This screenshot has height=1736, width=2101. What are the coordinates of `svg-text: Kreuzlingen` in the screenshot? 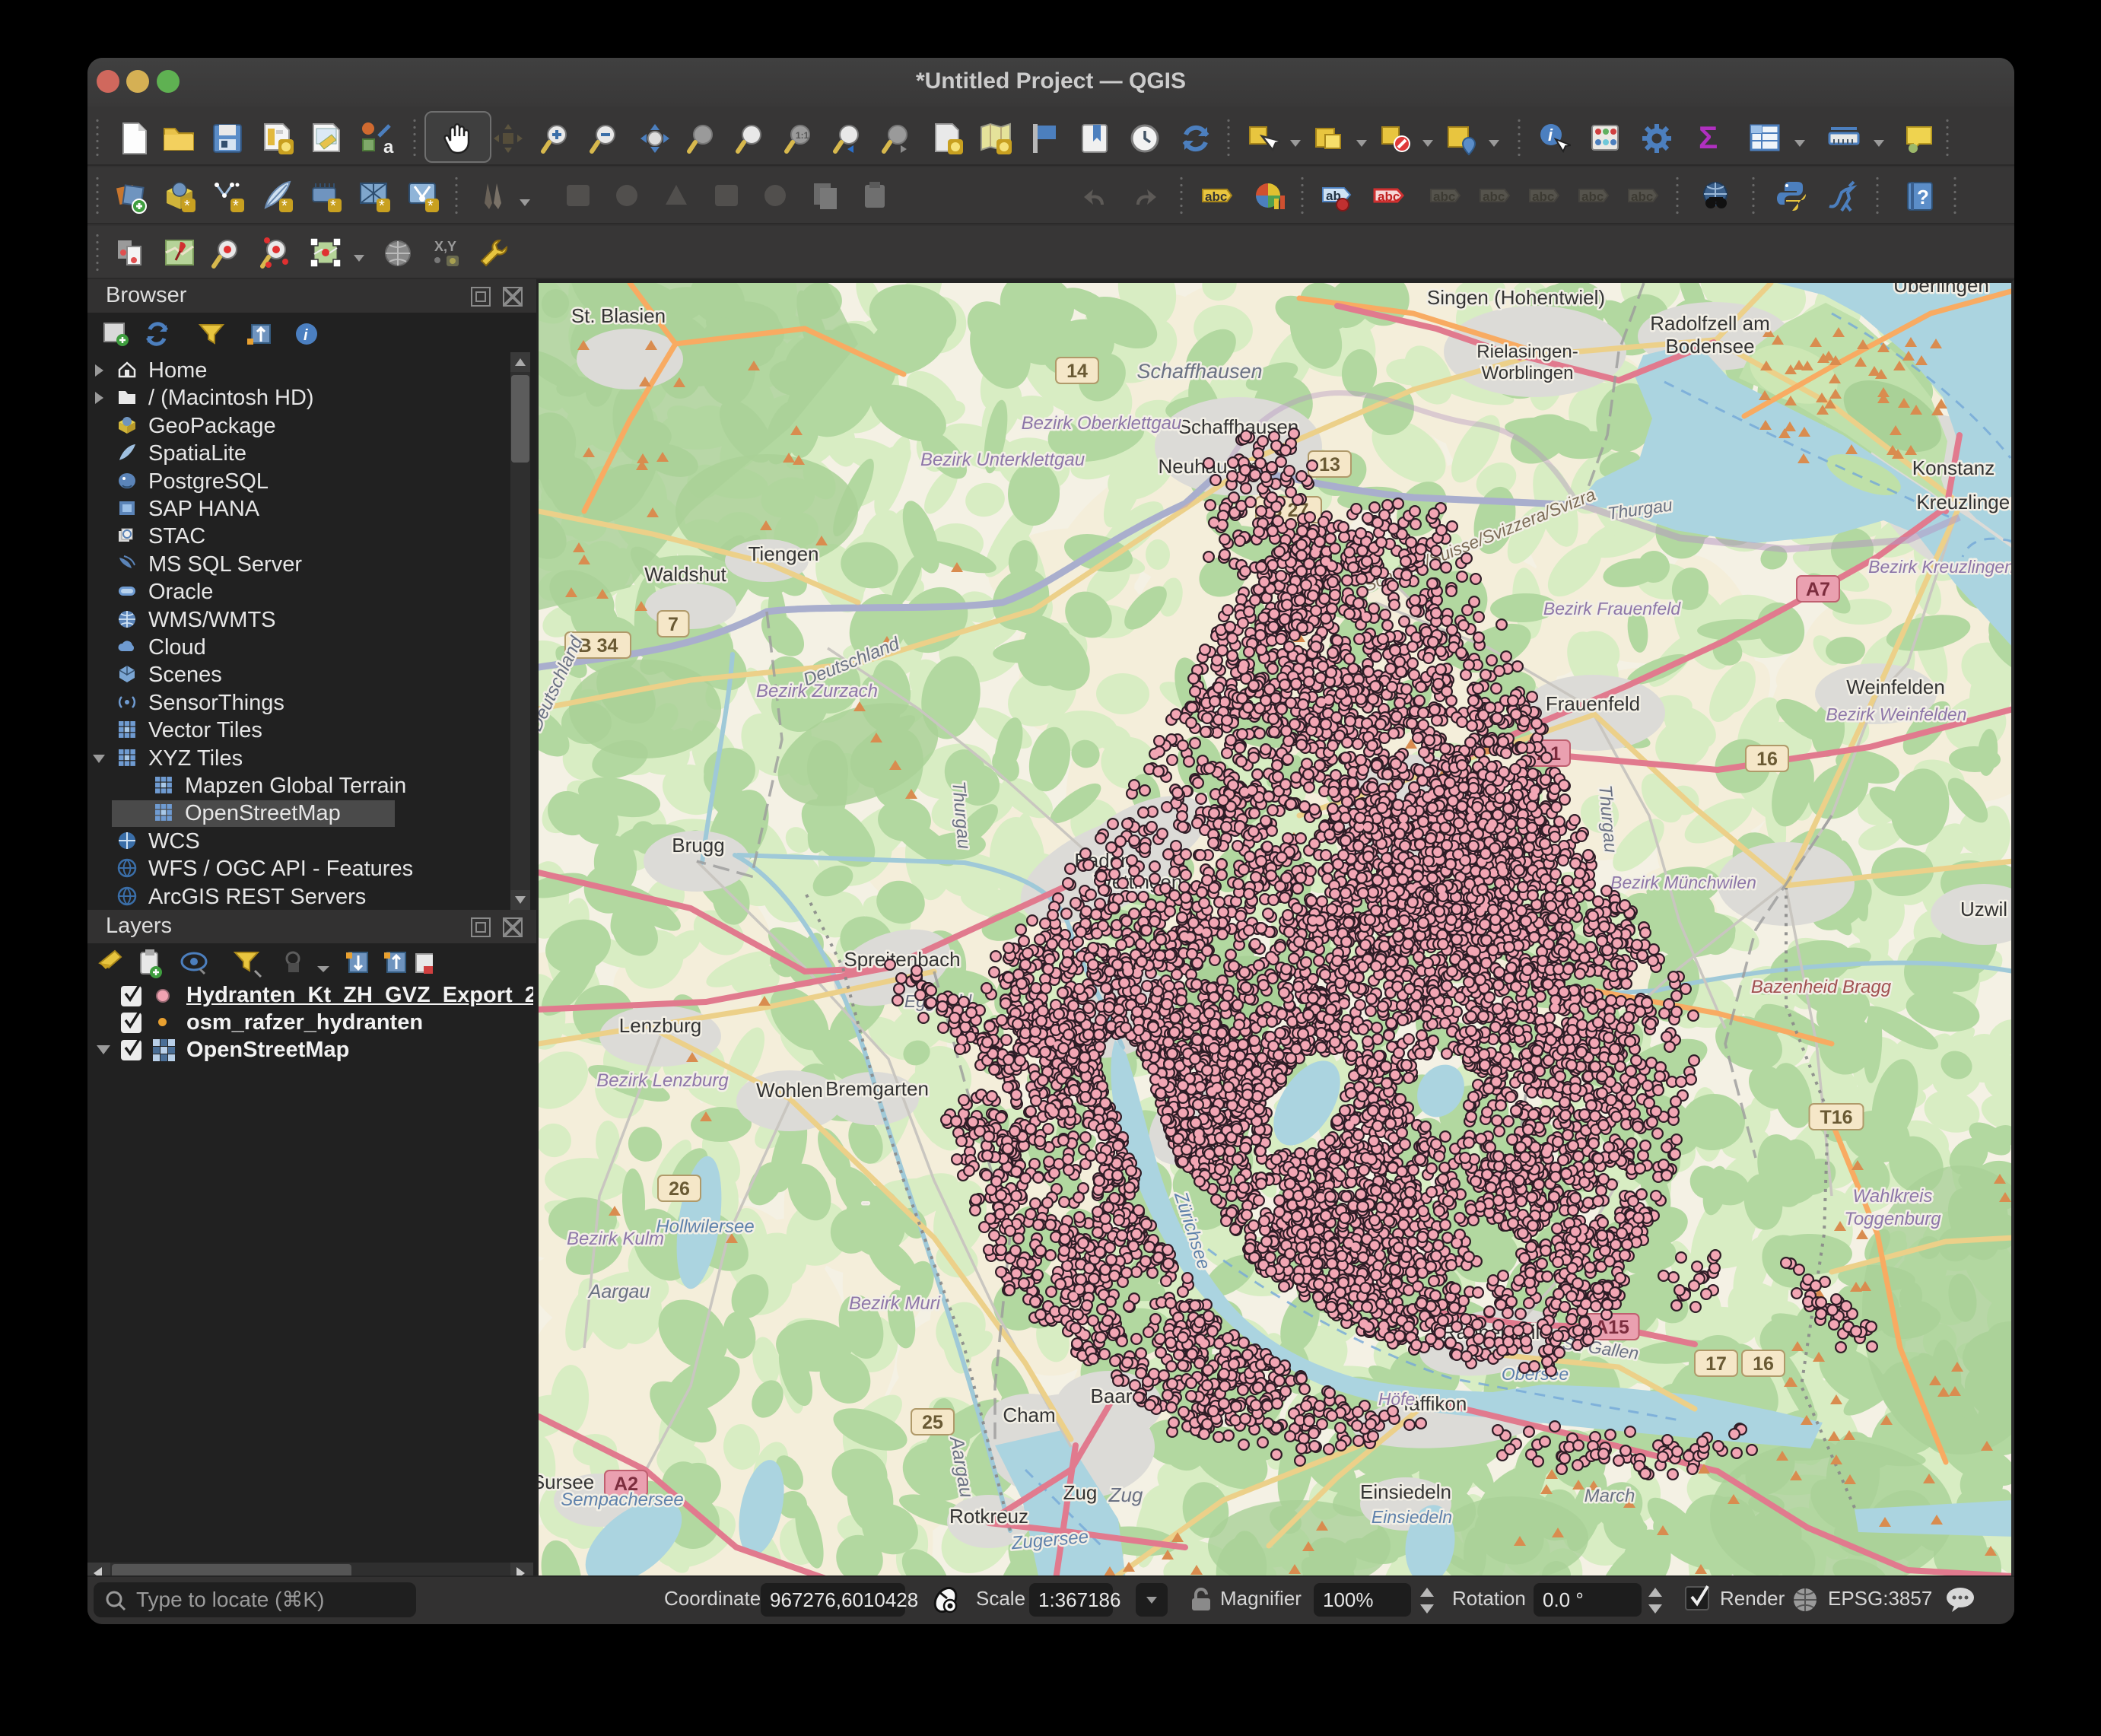 It's located at (1965, 502).